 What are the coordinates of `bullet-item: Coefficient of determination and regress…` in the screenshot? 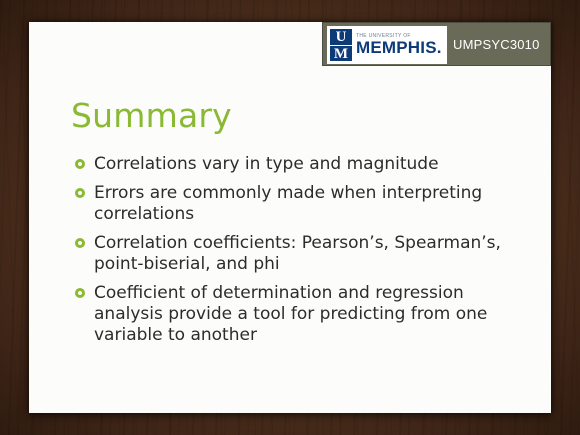 It's located at (295, 314).